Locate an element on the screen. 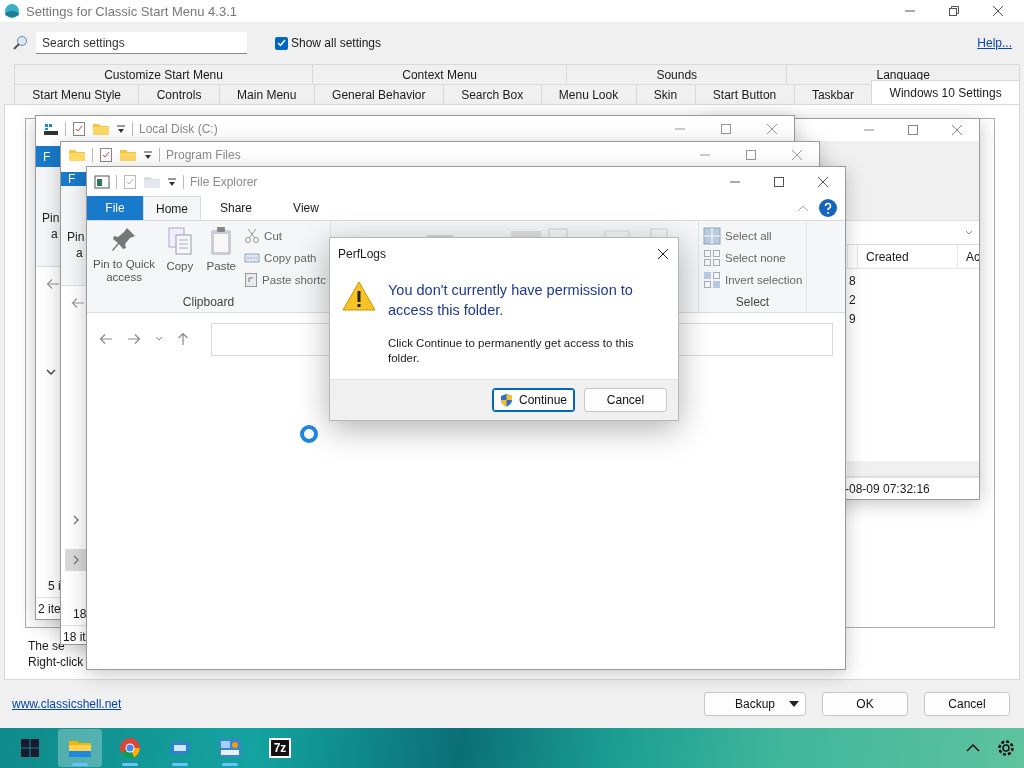 The image size is (1024, 768). description-text: Right-click is located at coordinates (56, 662).